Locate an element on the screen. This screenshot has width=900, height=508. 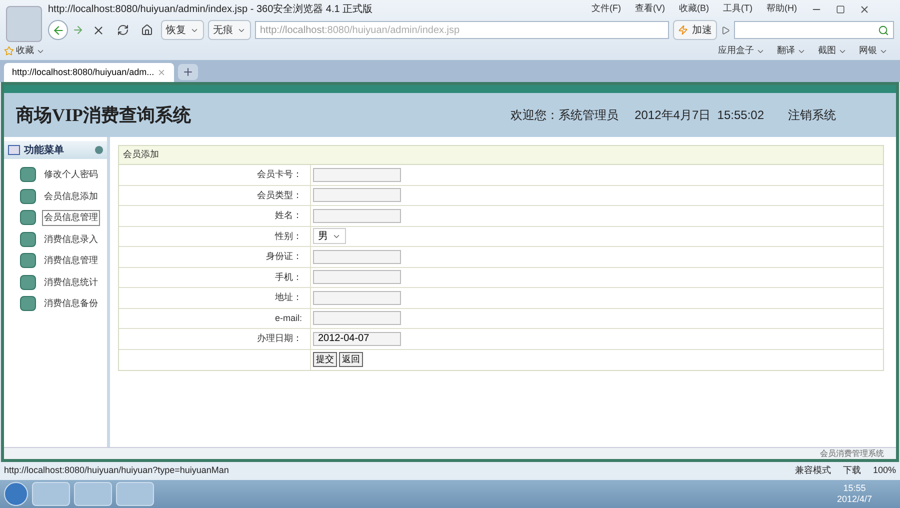
toolbar-item: 翻译 is located at coordinates (791, 51).